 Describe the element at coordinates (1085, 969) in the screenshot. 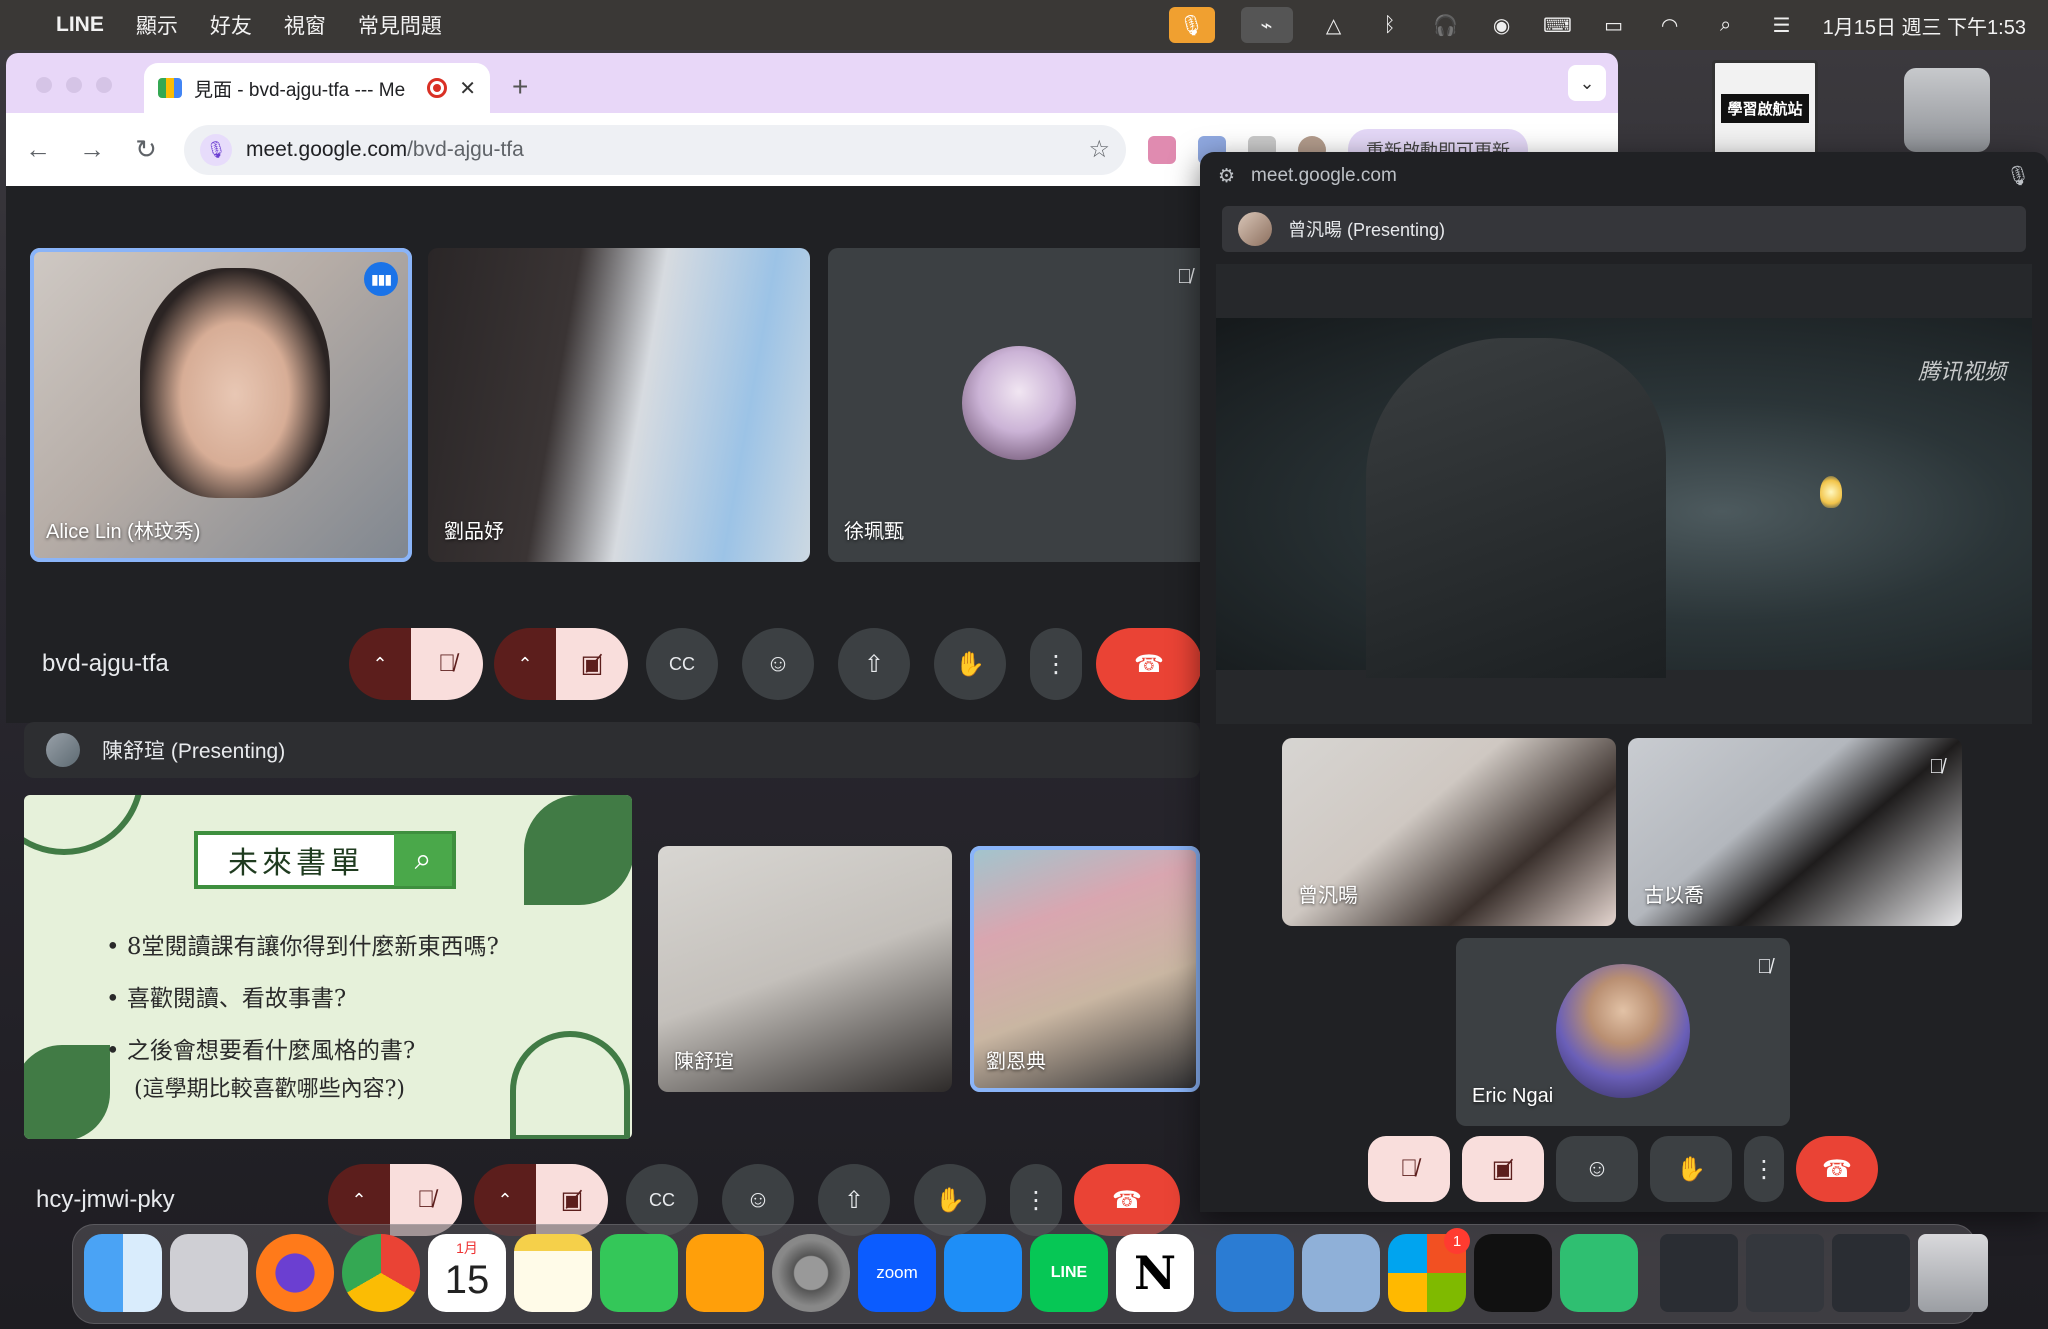

I see `participant-tile: 劉恩典` at that location.